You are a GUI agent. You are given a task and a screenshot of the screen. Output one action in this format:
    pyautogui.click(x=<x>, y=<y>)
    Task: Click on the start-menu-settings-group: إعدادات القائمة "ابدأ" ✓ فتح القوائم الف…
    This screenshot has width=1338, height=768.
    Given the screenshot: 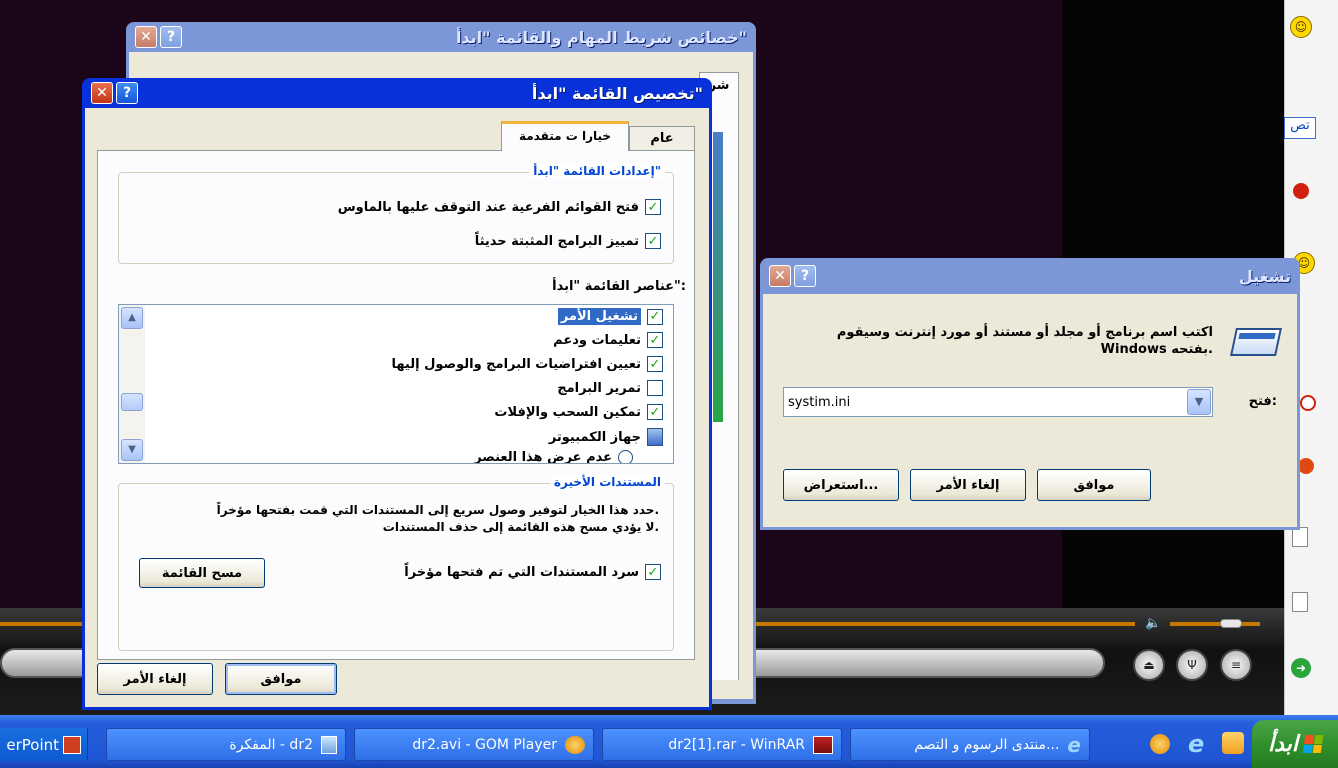 What is the action you would take?
    pyautogui.click(x=396, y=214)
    